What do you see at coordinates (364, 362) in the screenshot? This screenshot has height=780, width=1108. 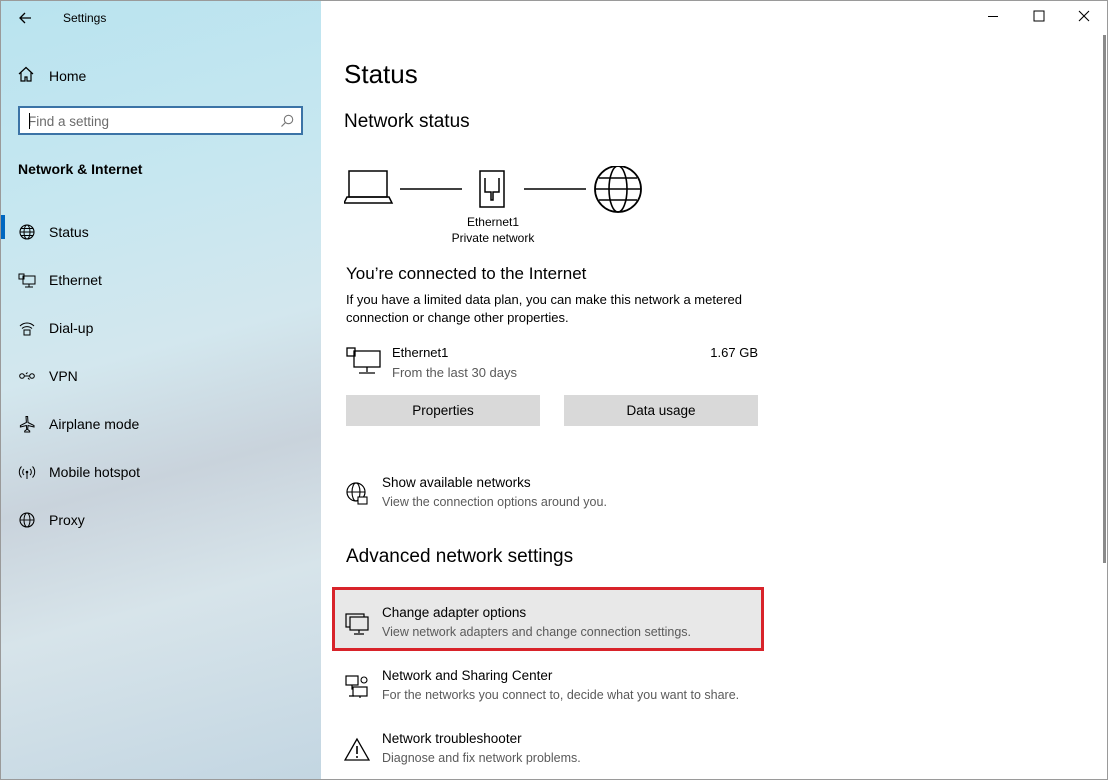 I see `ethernet-adapter-icon` at bounding box center [364, 362].